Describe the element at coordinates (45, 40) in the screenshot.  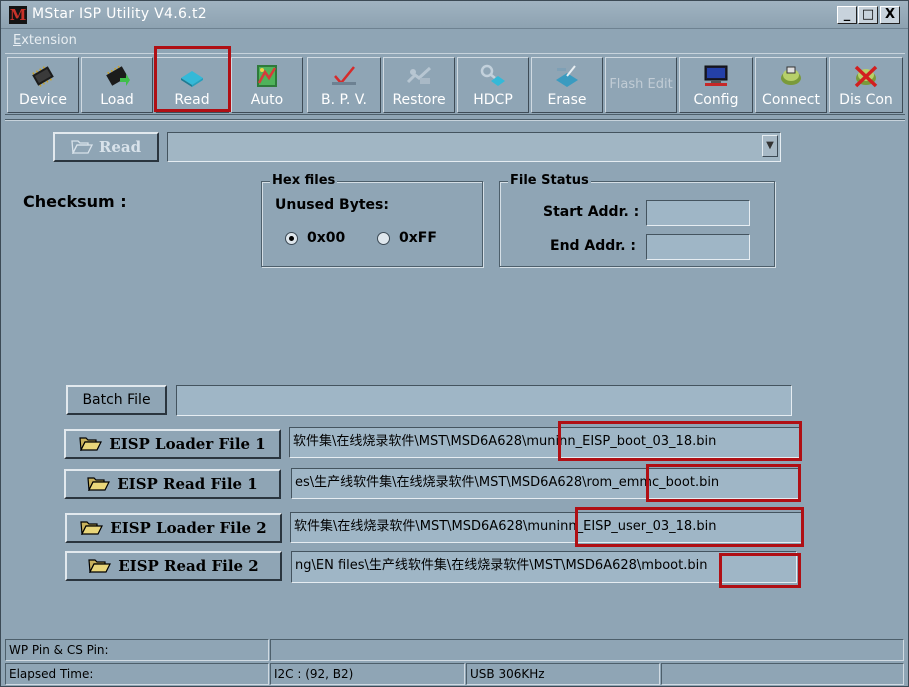
I see `menu-extension: Extension` at that location.